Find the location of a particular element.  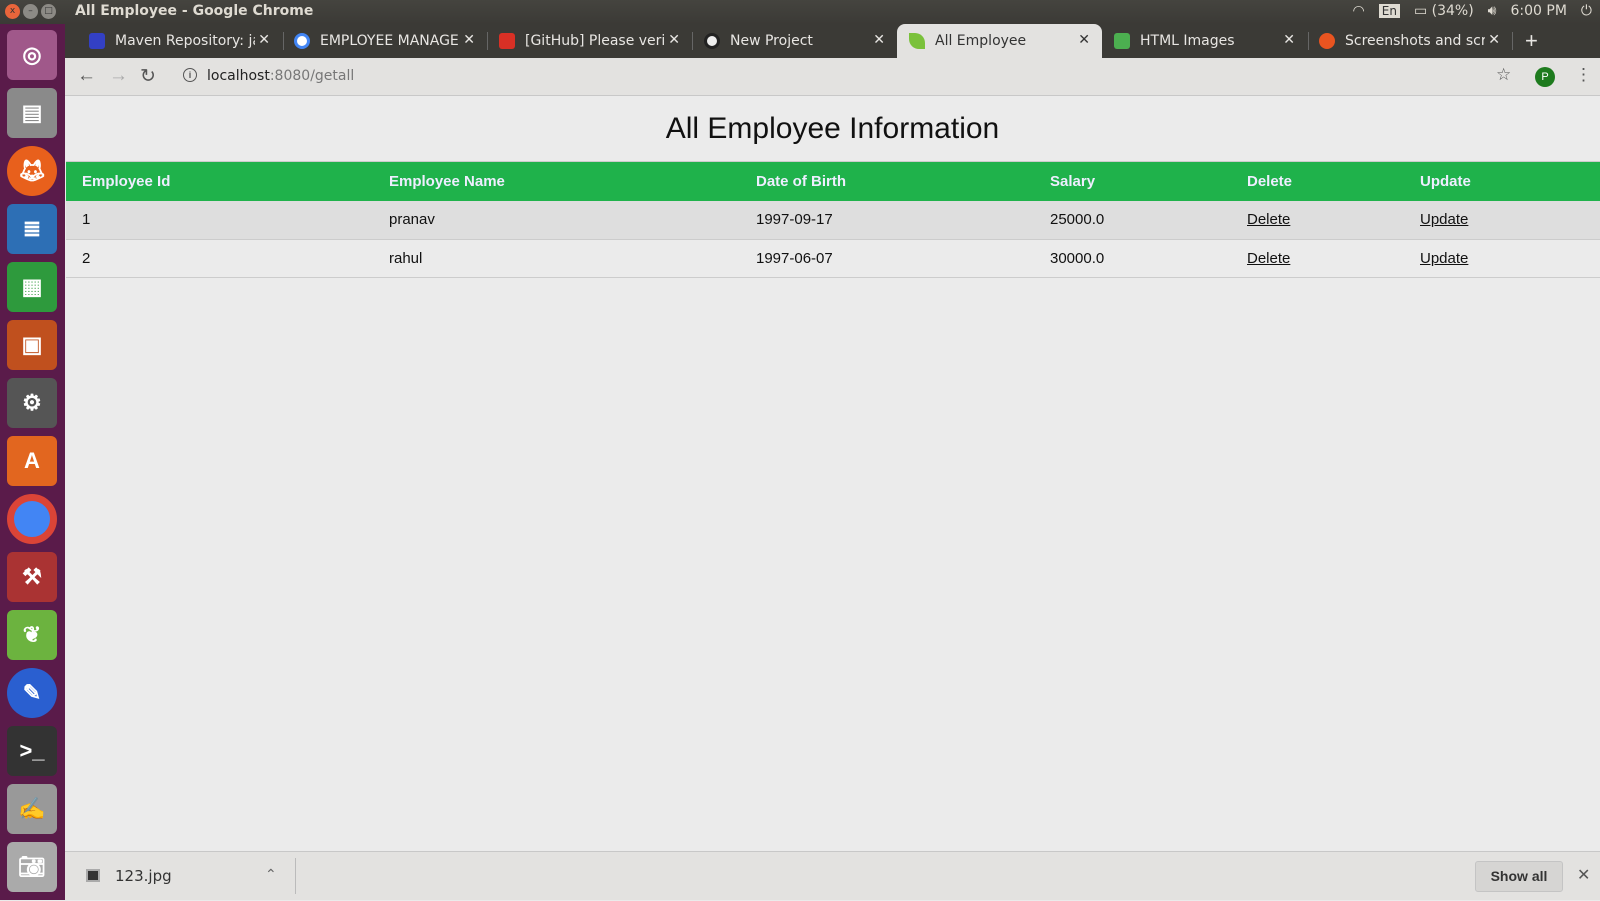

terminal-icon: >_ is located at coordinates (32, 751).